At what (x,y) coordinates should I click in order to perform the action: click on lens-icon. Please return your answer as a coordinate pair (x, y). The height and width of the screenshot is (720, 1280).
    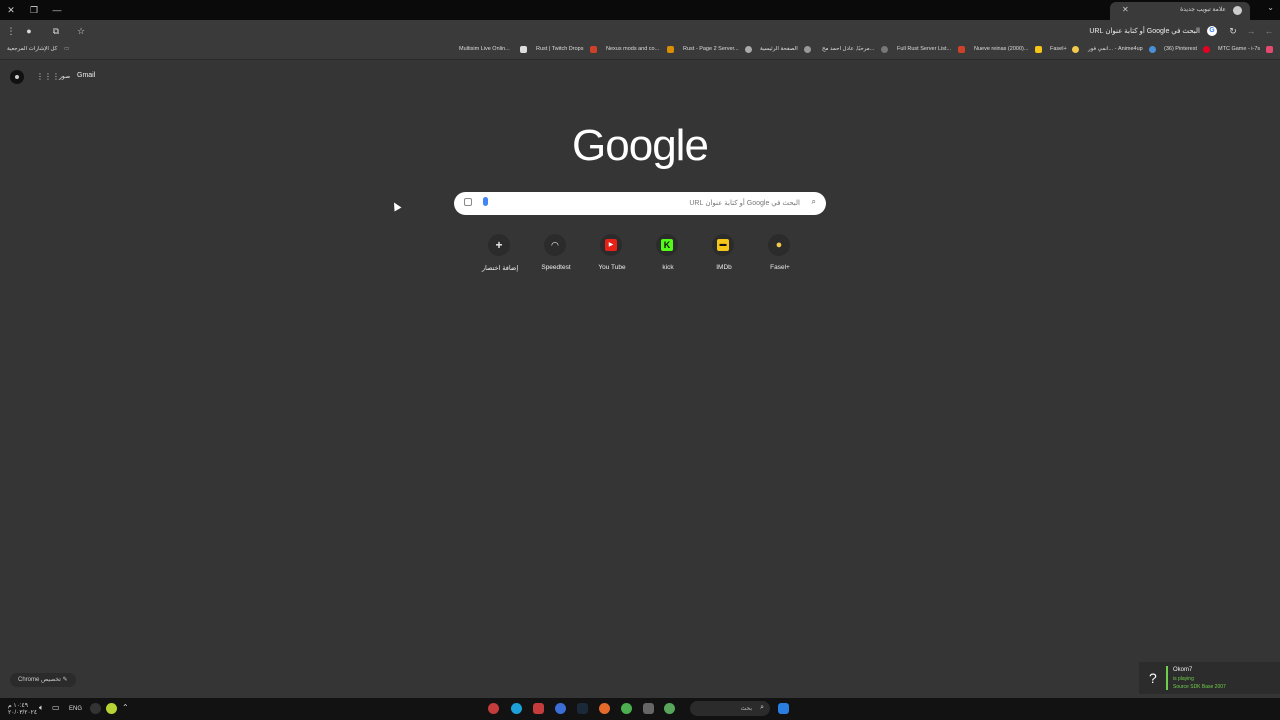
    Looking at the image, I should click on (468, 202).